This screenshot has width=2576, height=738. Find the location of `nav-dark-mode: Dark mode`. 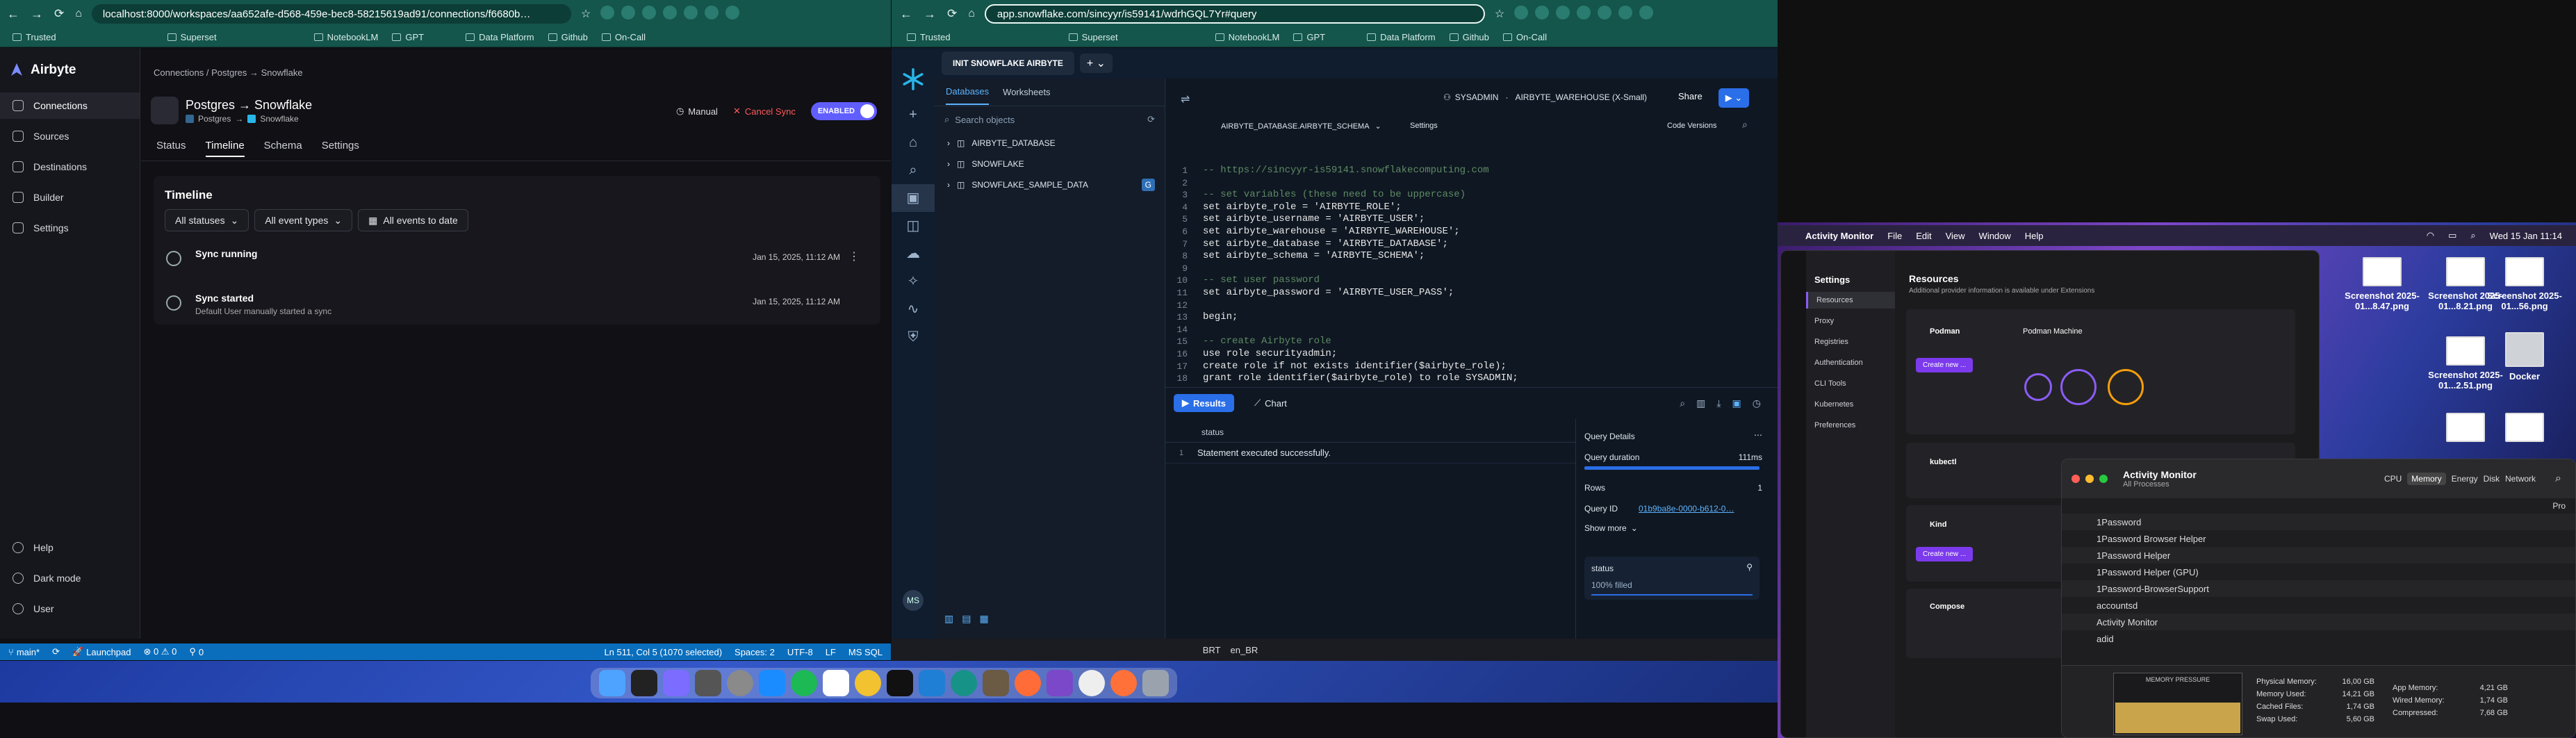

nav-dark-mode: Dark mode is located at coordinates (70, 578).